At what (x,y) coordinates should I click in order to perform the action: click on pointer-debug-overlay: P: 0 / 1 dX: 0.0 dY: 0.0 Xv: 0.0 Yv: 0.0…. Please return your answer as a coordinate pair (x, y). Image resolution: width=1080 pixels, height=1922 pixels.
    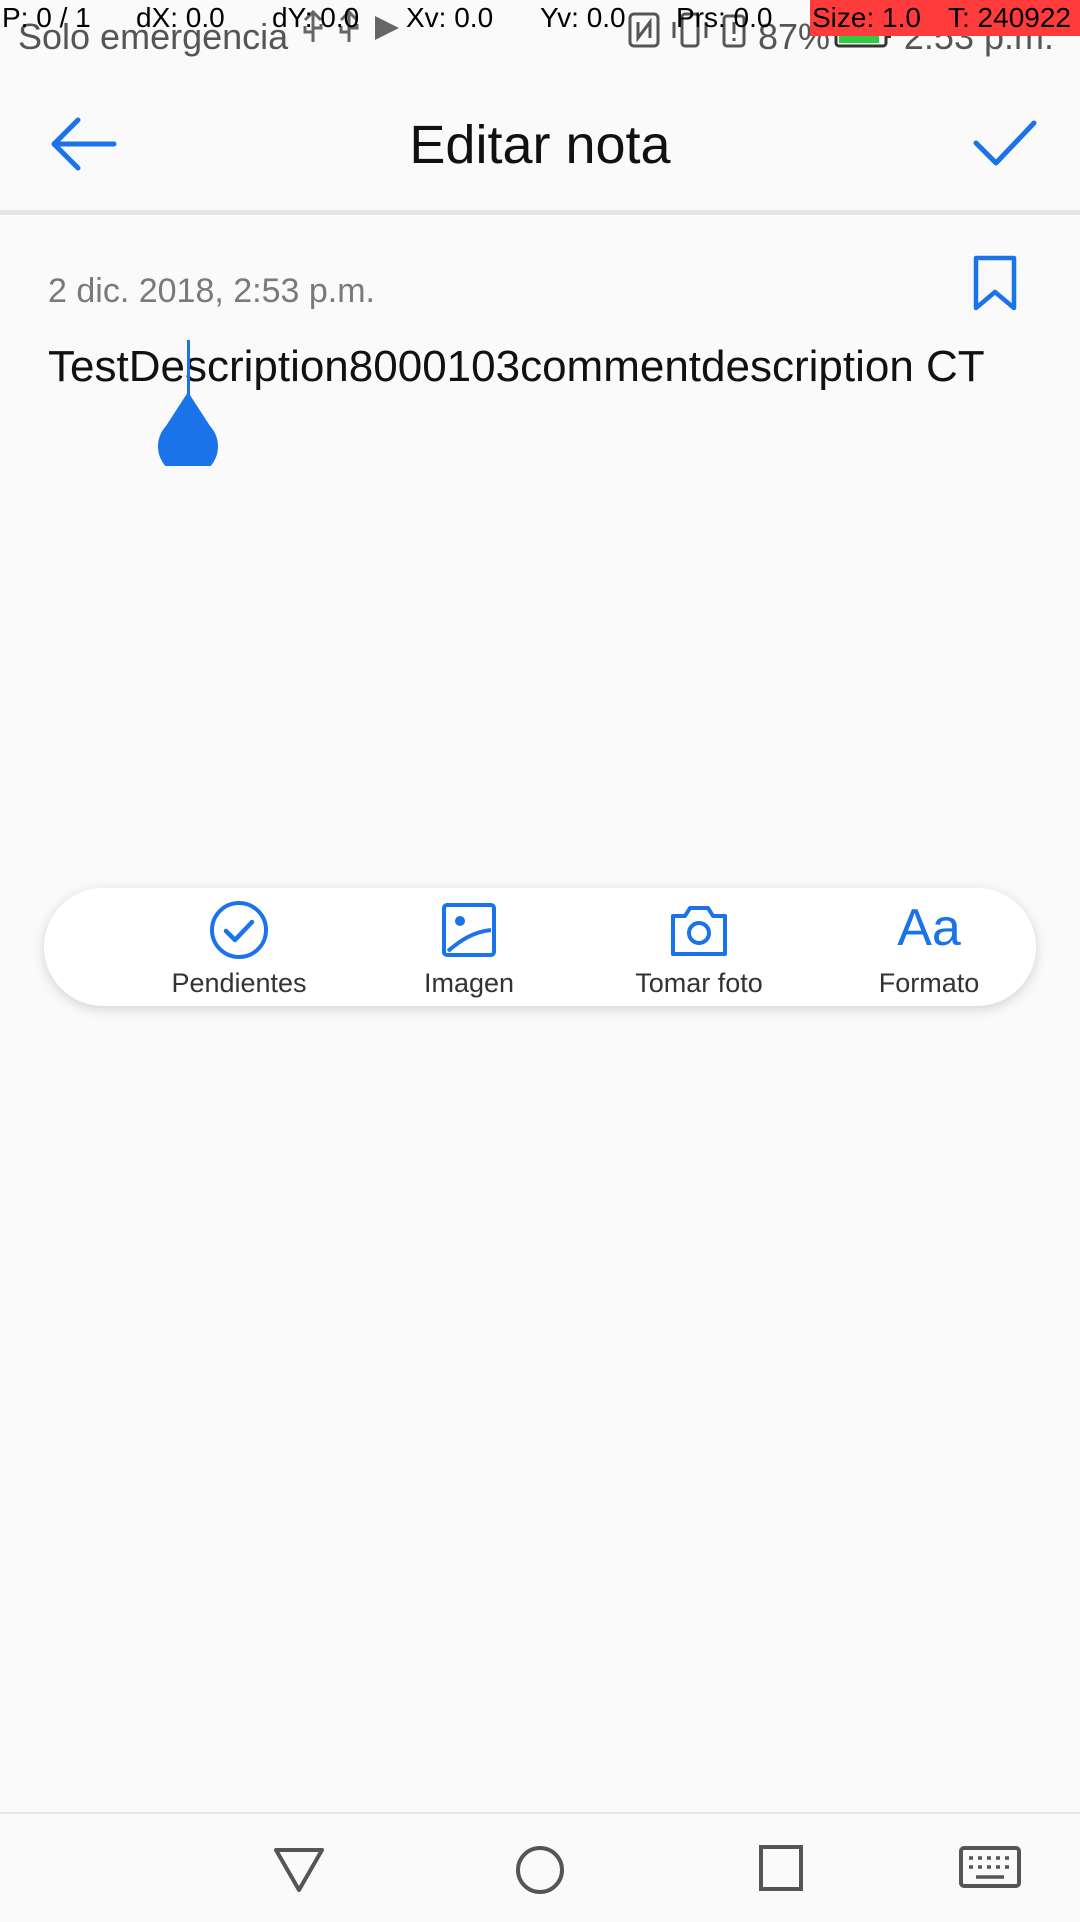
    Looking at the image, I should click on (540, 18).